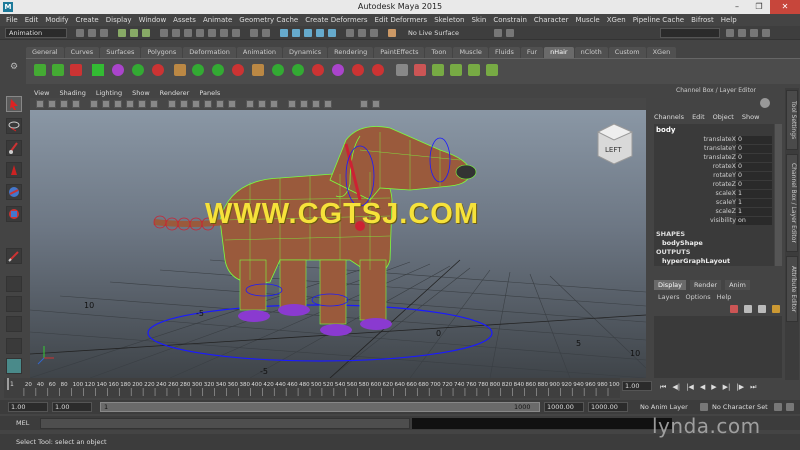  I want to click on depth-of-field-icon, so click(328, 104).